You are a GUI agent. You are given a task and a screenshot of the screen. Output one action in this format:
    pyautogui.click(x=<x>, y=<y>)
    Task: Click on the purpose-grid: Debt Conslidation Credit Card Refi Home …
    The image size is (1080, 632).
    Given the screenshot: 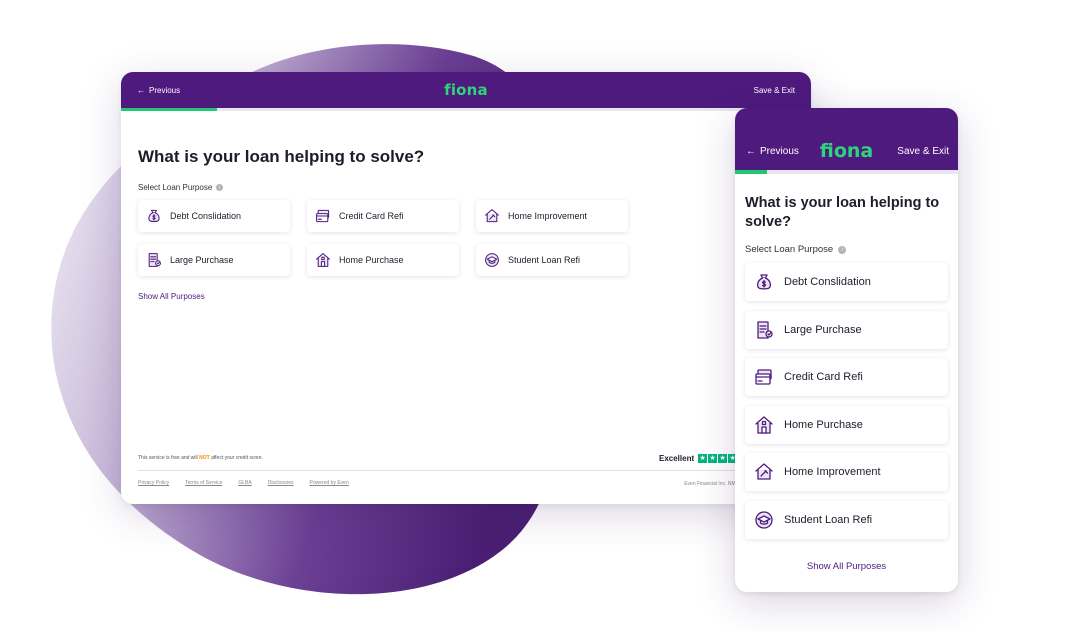 What is the action you would take?
    pyautogui.click(x=466, y=238)
    